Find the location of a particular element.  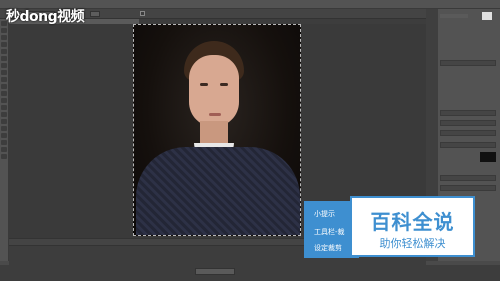

hand-tool-icon is located at coordinates (4, 149).